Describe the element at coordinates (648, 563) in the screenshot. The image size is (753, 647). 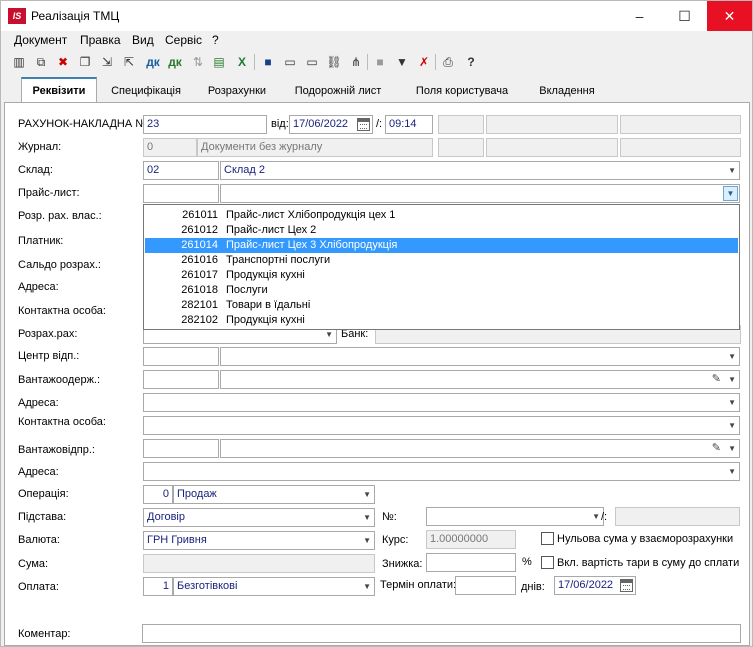
I see `tare-label: Вкл. вартість тари в суму до сплати` at that location.